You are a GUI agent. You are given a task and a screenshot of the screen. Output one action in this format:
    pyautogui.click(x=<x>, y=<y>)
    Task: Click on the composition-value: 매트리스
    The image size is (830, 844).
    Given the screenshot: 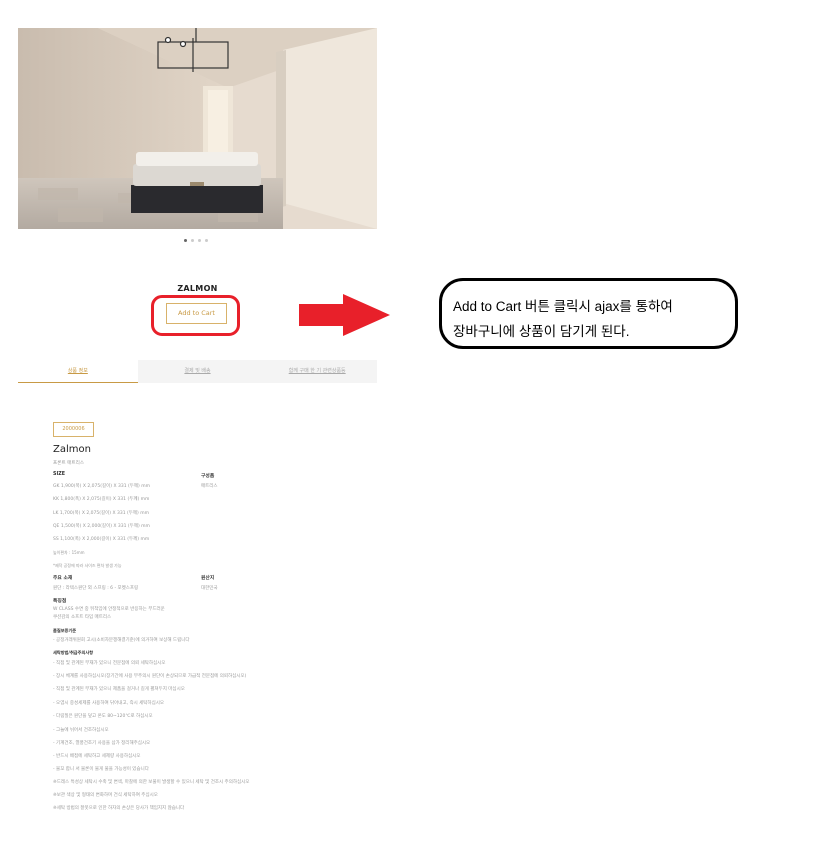 What is the action you would take?
    pyautogui.click(x=209, y=486)
    